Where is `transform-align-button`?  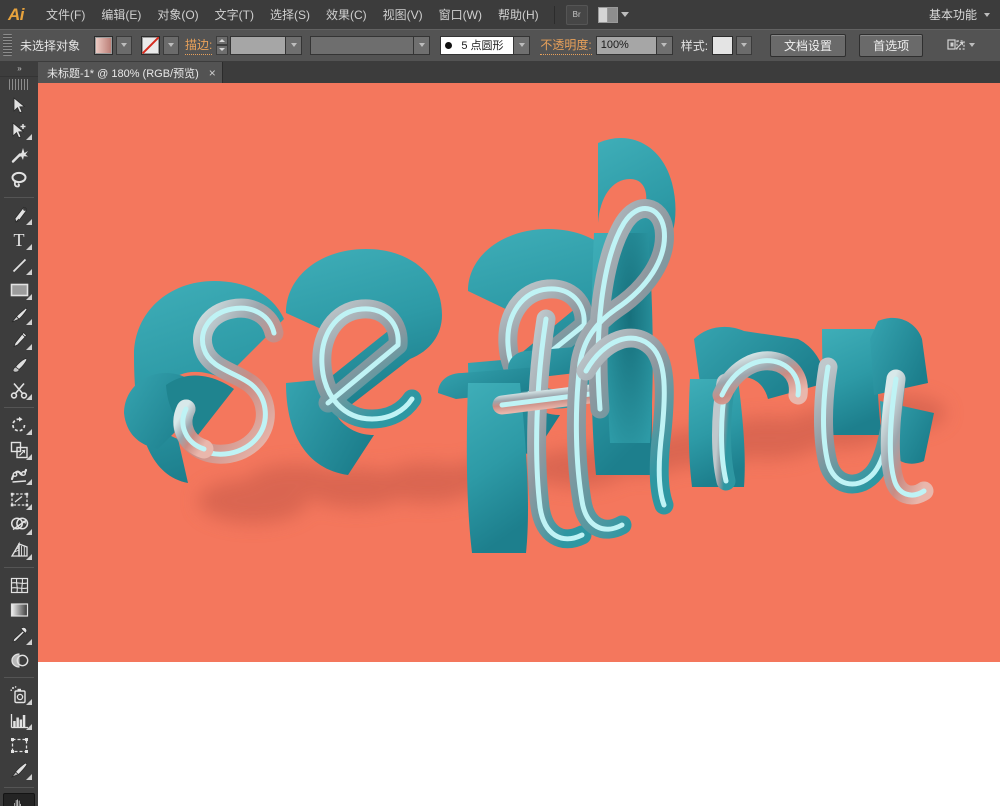
transform-align-button is located at coordinates (961, 45).